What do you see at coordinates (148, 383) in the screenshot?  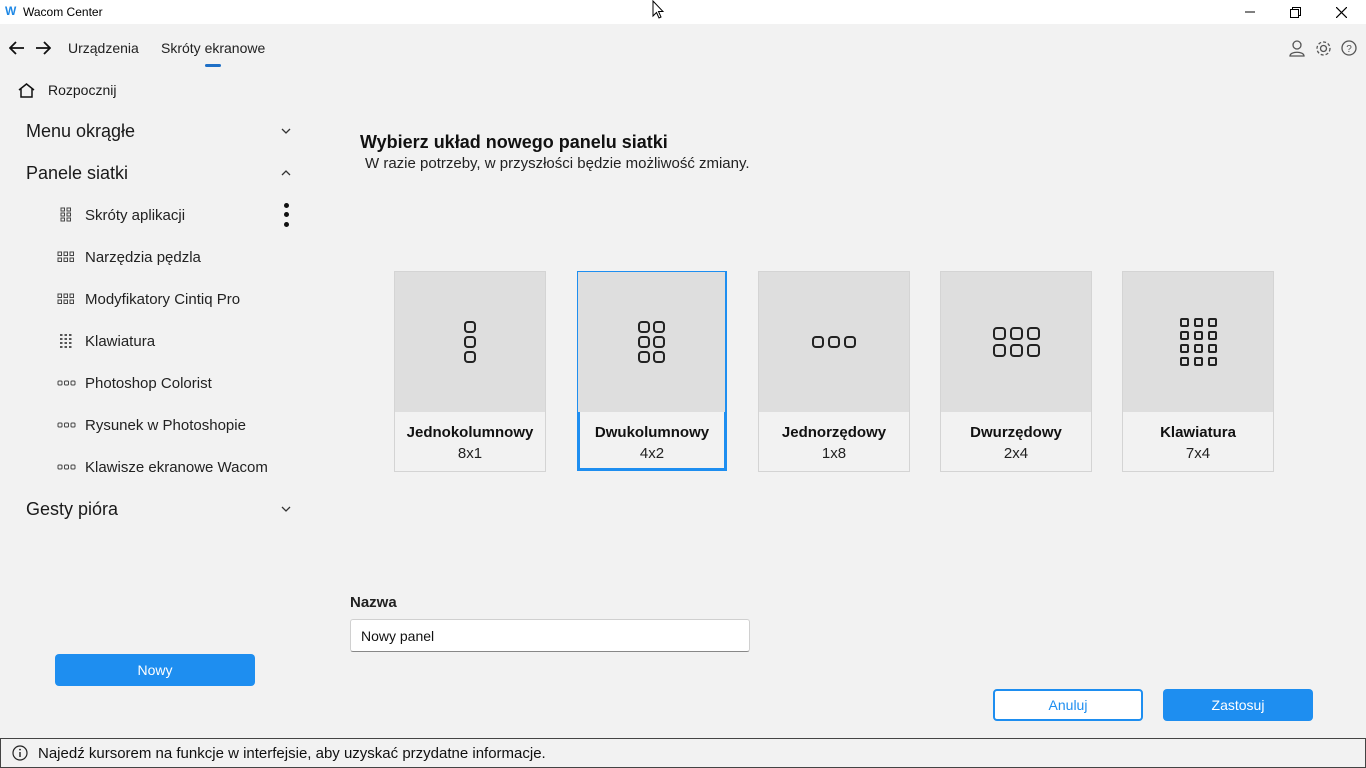 I see `sidebar-item-label: Photoshop Colorist` at bounding box center [148, 383].